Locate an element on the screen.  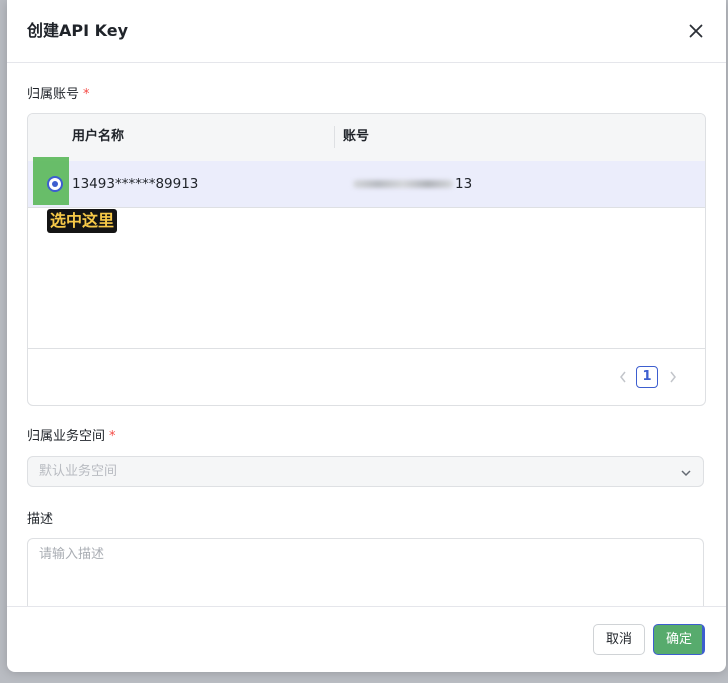
workspace-label-text: 归属业务空间 is located at coordinates (66, 436).